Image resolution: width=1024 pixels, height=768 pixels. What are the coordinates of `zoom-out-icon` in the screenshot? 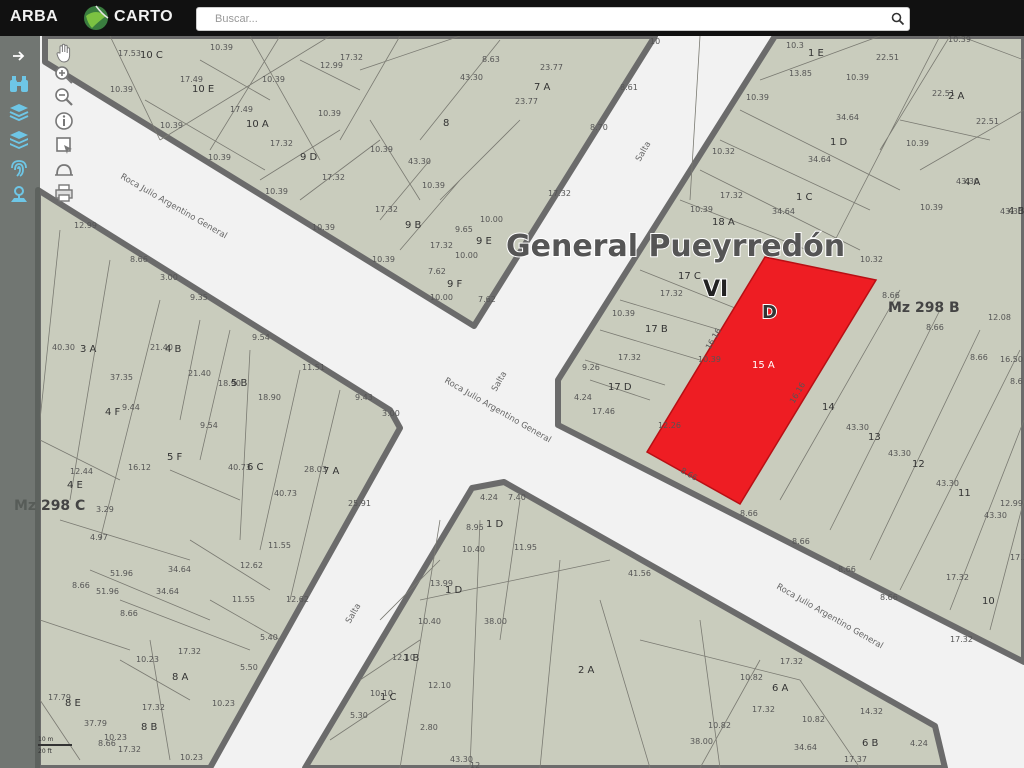 It's located at (64, 97).